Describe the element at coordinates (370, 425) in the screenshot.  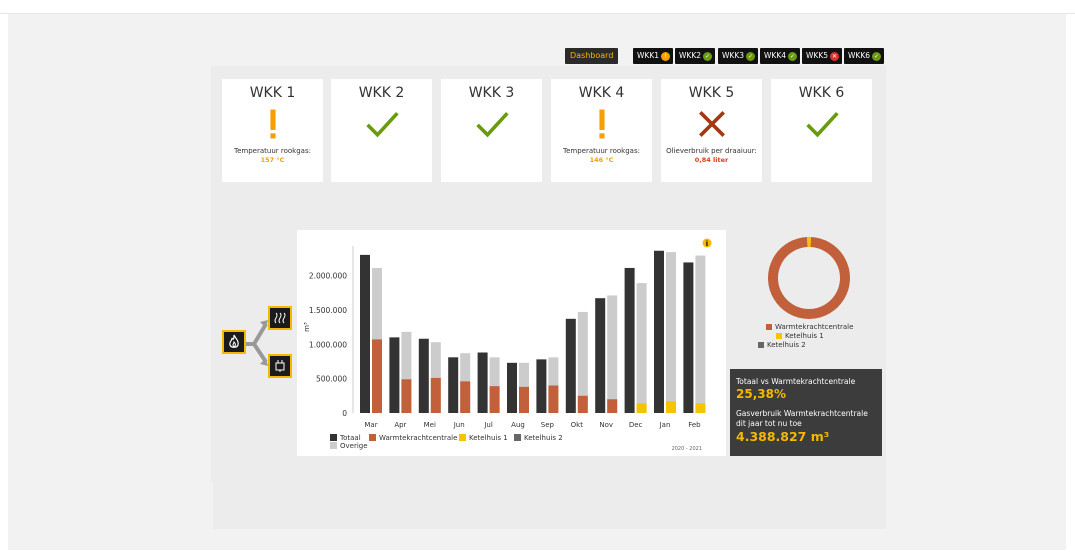
I see `x-tick-label: Mar` at that location.